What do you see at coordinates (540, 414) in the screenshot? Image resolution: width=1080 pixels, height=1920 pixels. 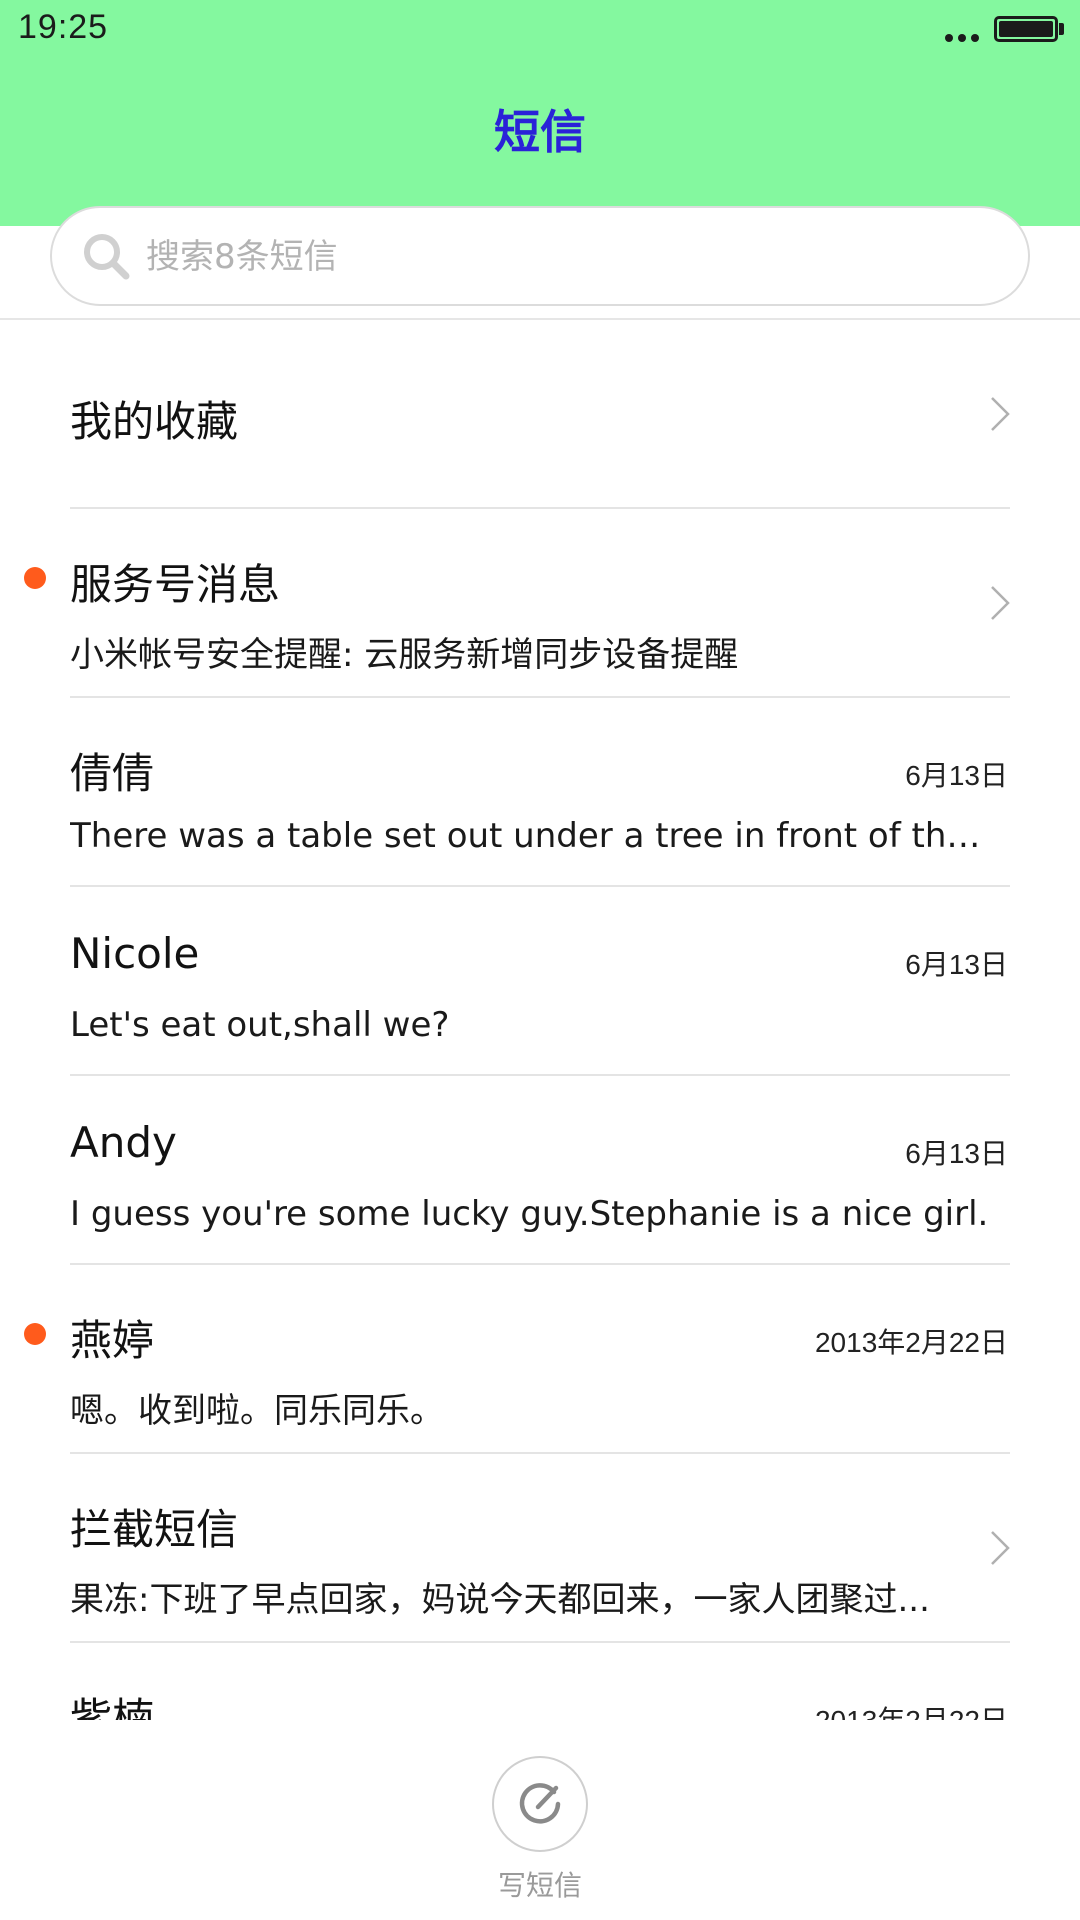 I see `list-item-favorites: 我的收藏` at bounding box center [540, 414].